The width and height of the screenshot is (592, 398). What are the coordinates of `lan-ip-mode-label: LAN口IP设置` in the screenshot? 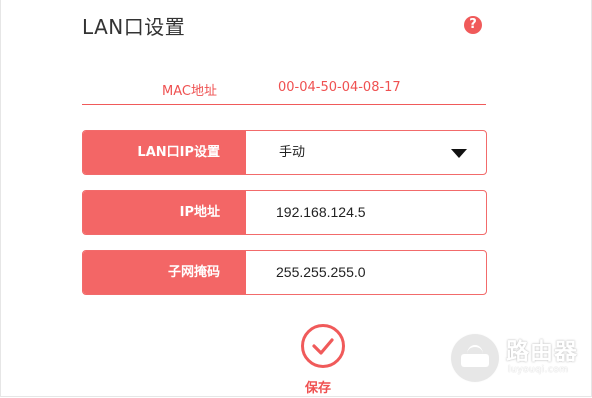 It's located at (164, 152).